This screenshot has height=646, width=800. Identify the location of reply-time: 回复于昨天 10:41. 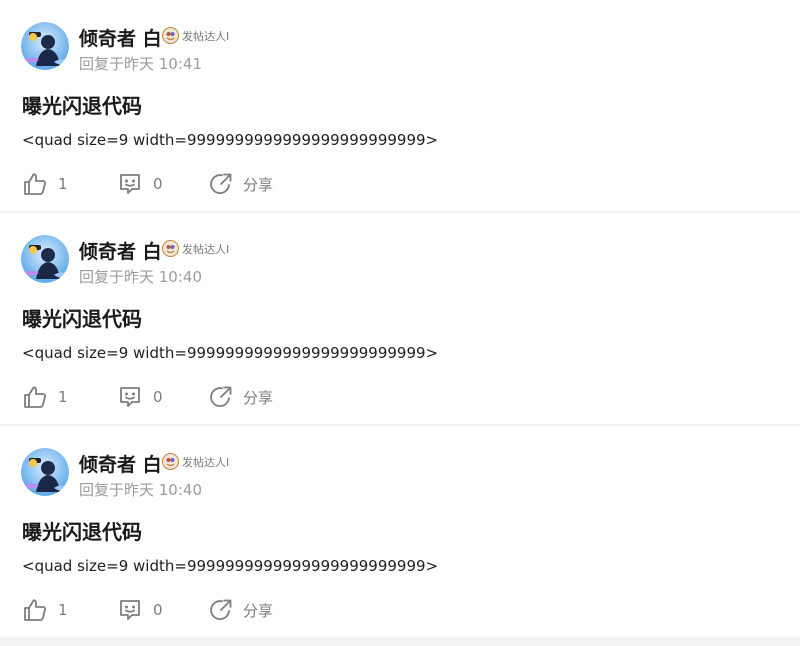
(140, 64).